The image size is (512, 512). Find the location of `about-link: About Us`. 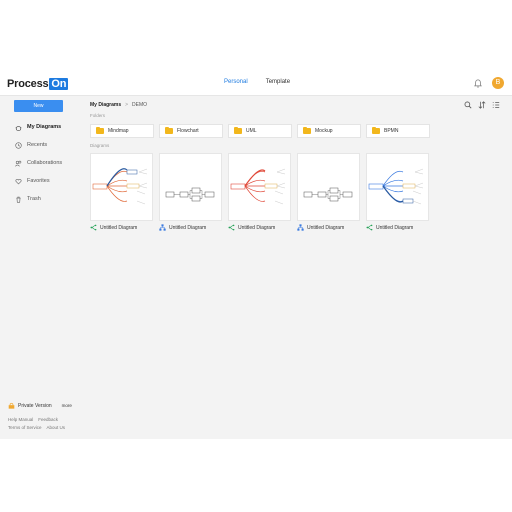

about-link: About Us is located at coordinates (56, 427).